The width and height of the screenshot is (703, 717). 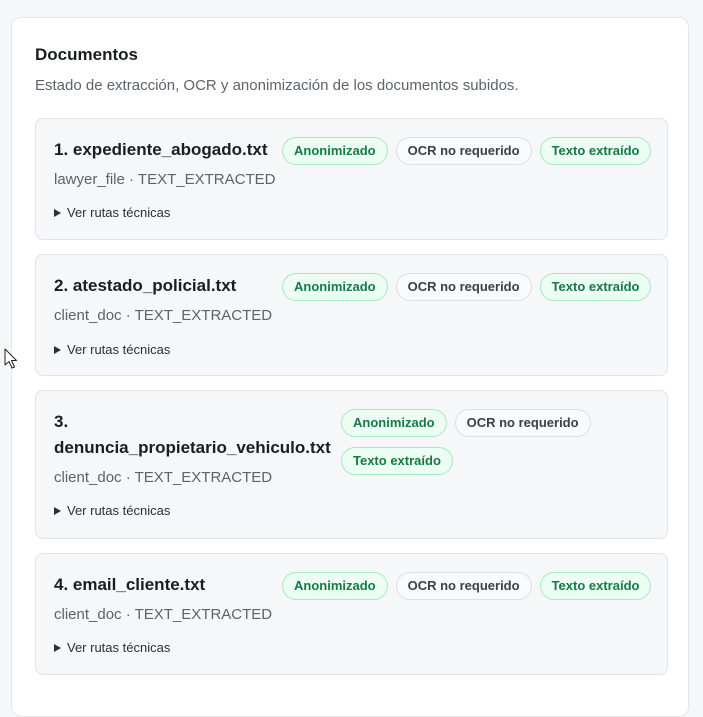 I want to click on panel-title: Documentos, so click(x=86, y=54).